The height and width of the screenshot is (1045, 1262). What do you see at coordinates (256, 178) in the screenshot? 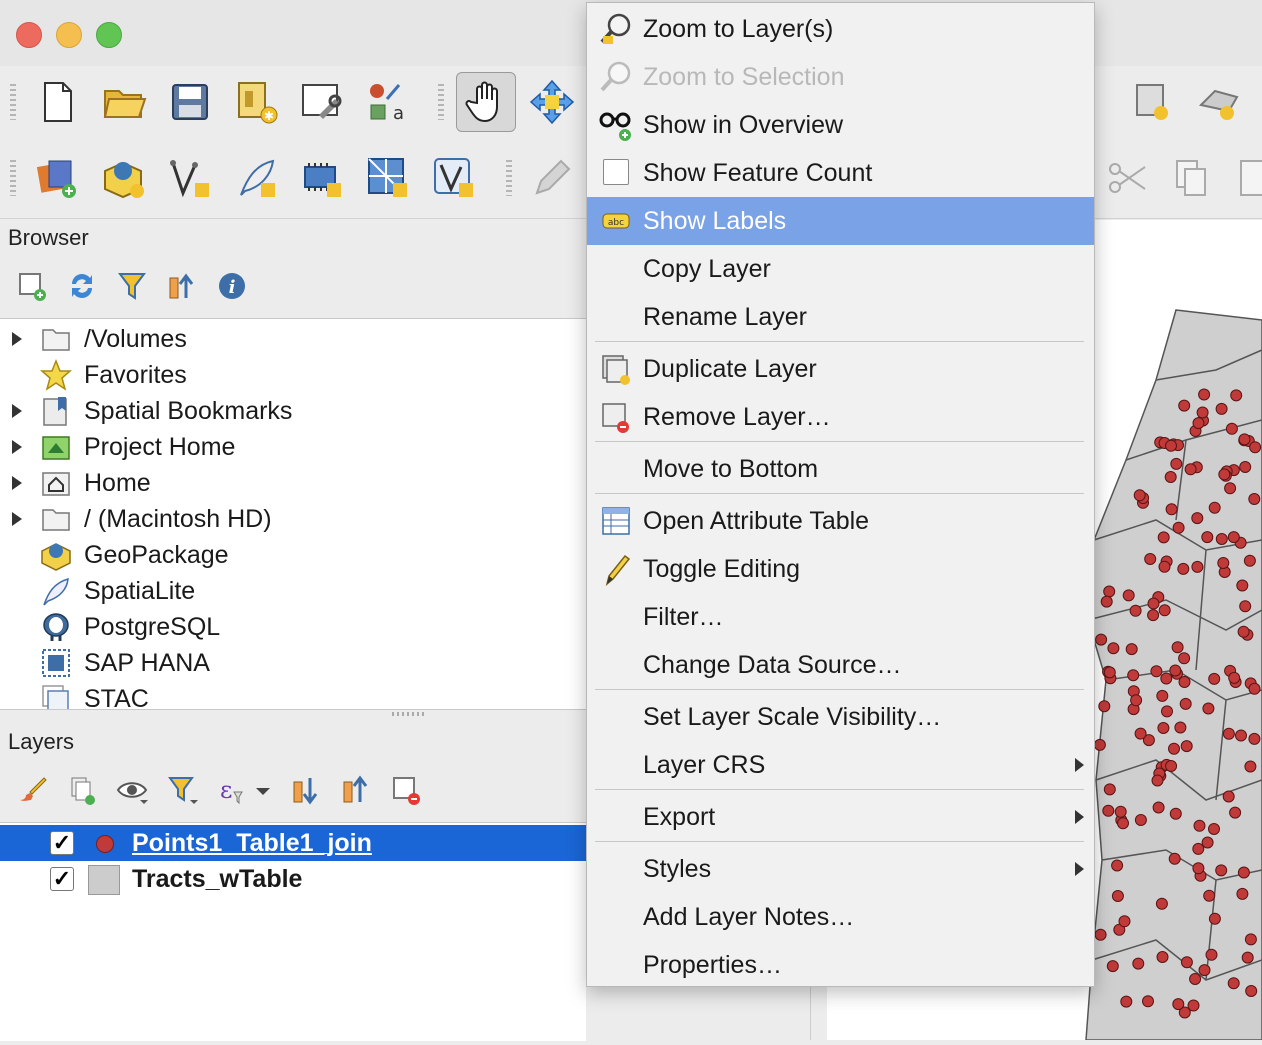
I see `new-spatialite-layer-button` at bounding box center [256, 178].